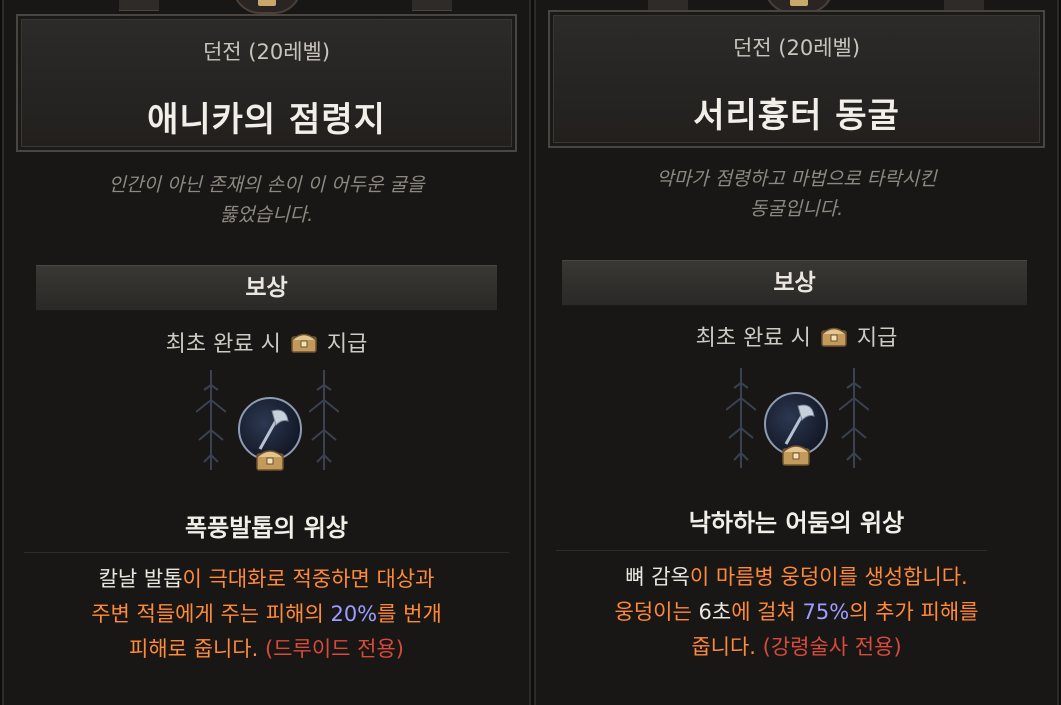 Image resolution: width=1061 pixels, height=705 pixels. I want to click on flavor-line: 동굴입니다., so click(796, 209).